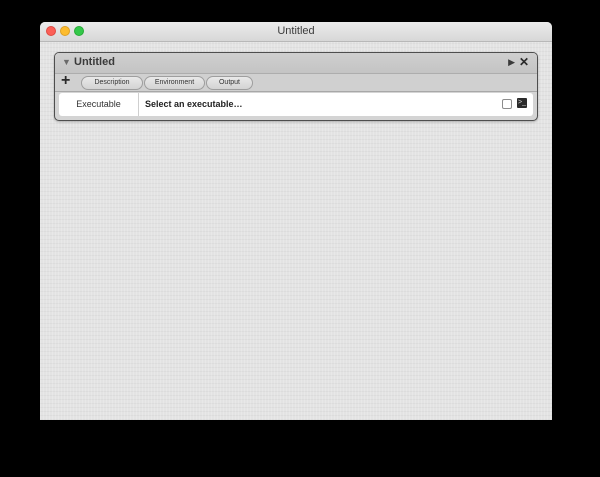 This screenshot has height=477, width=600. Describe the element at coordinates (65, 81) in the screenshot. I see `plus-icon: +` at that location.